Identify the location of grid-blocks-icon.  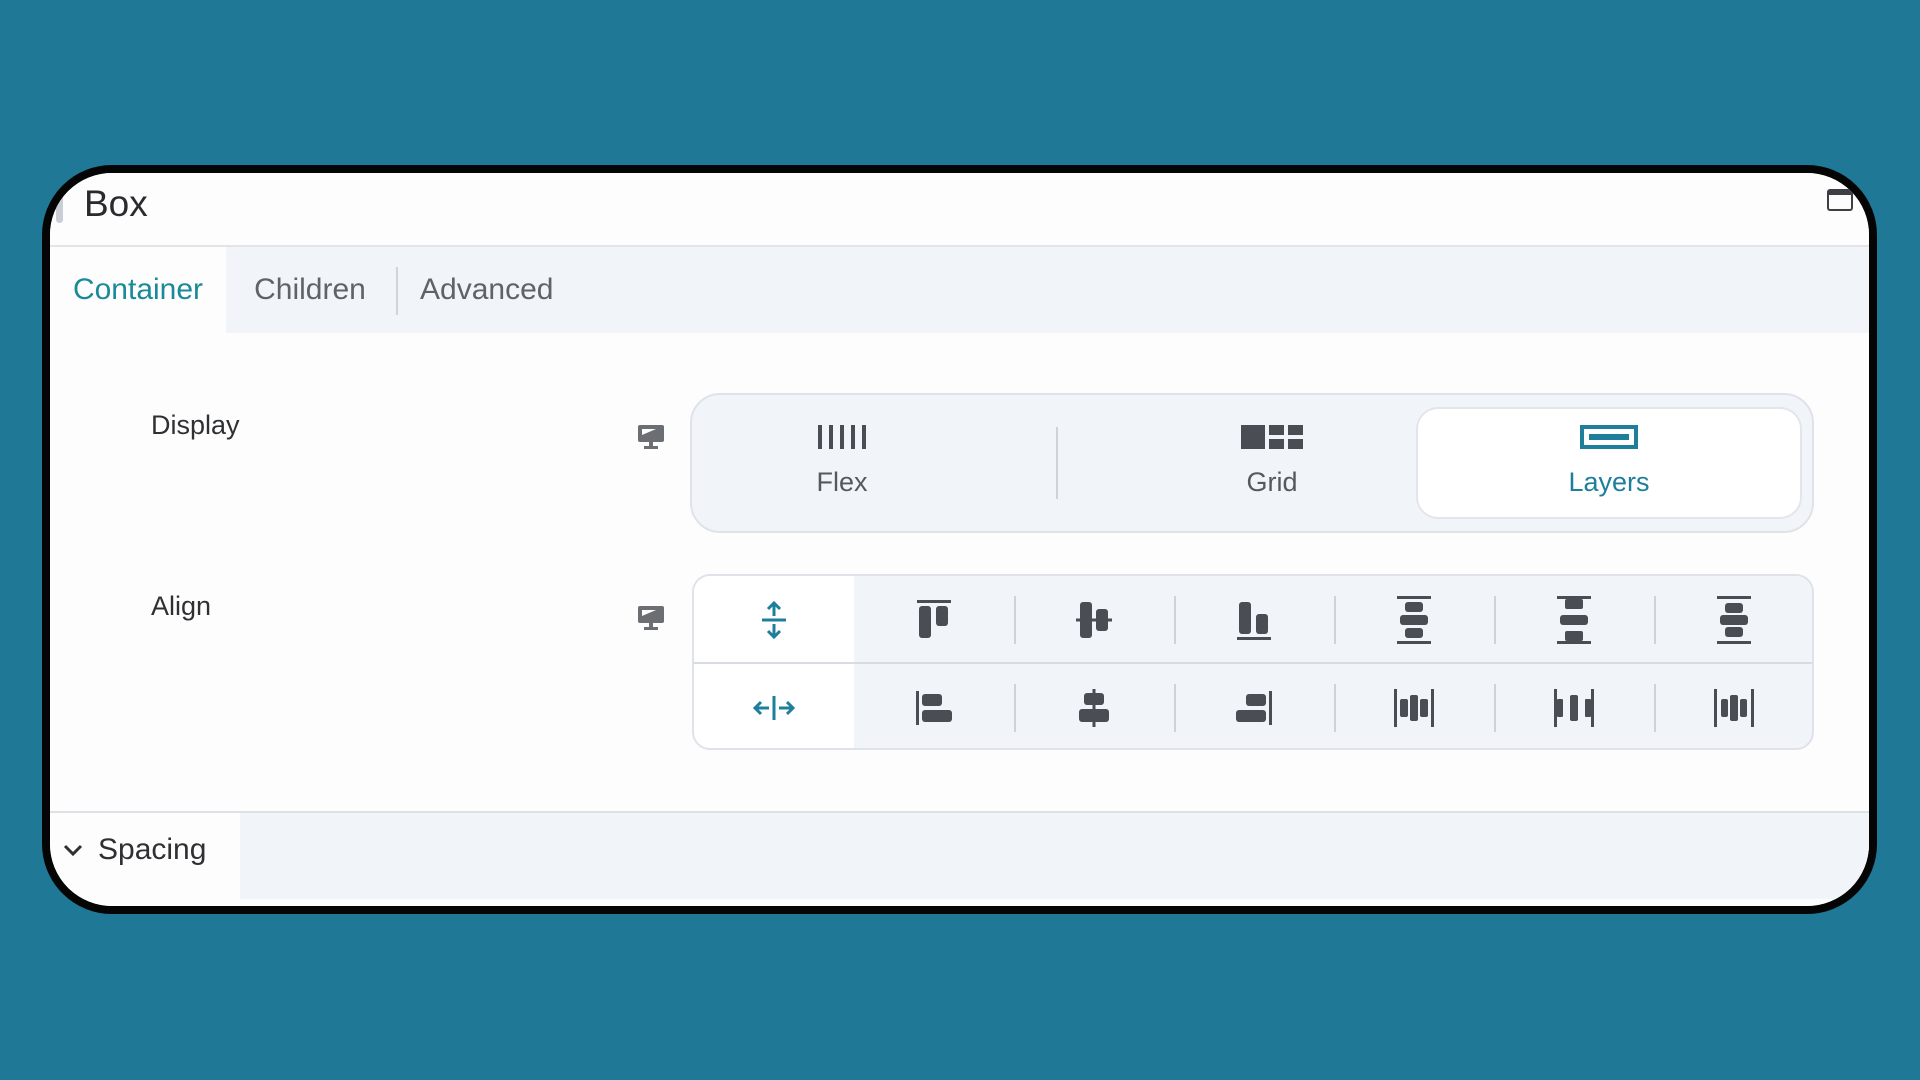
(1272, 437).